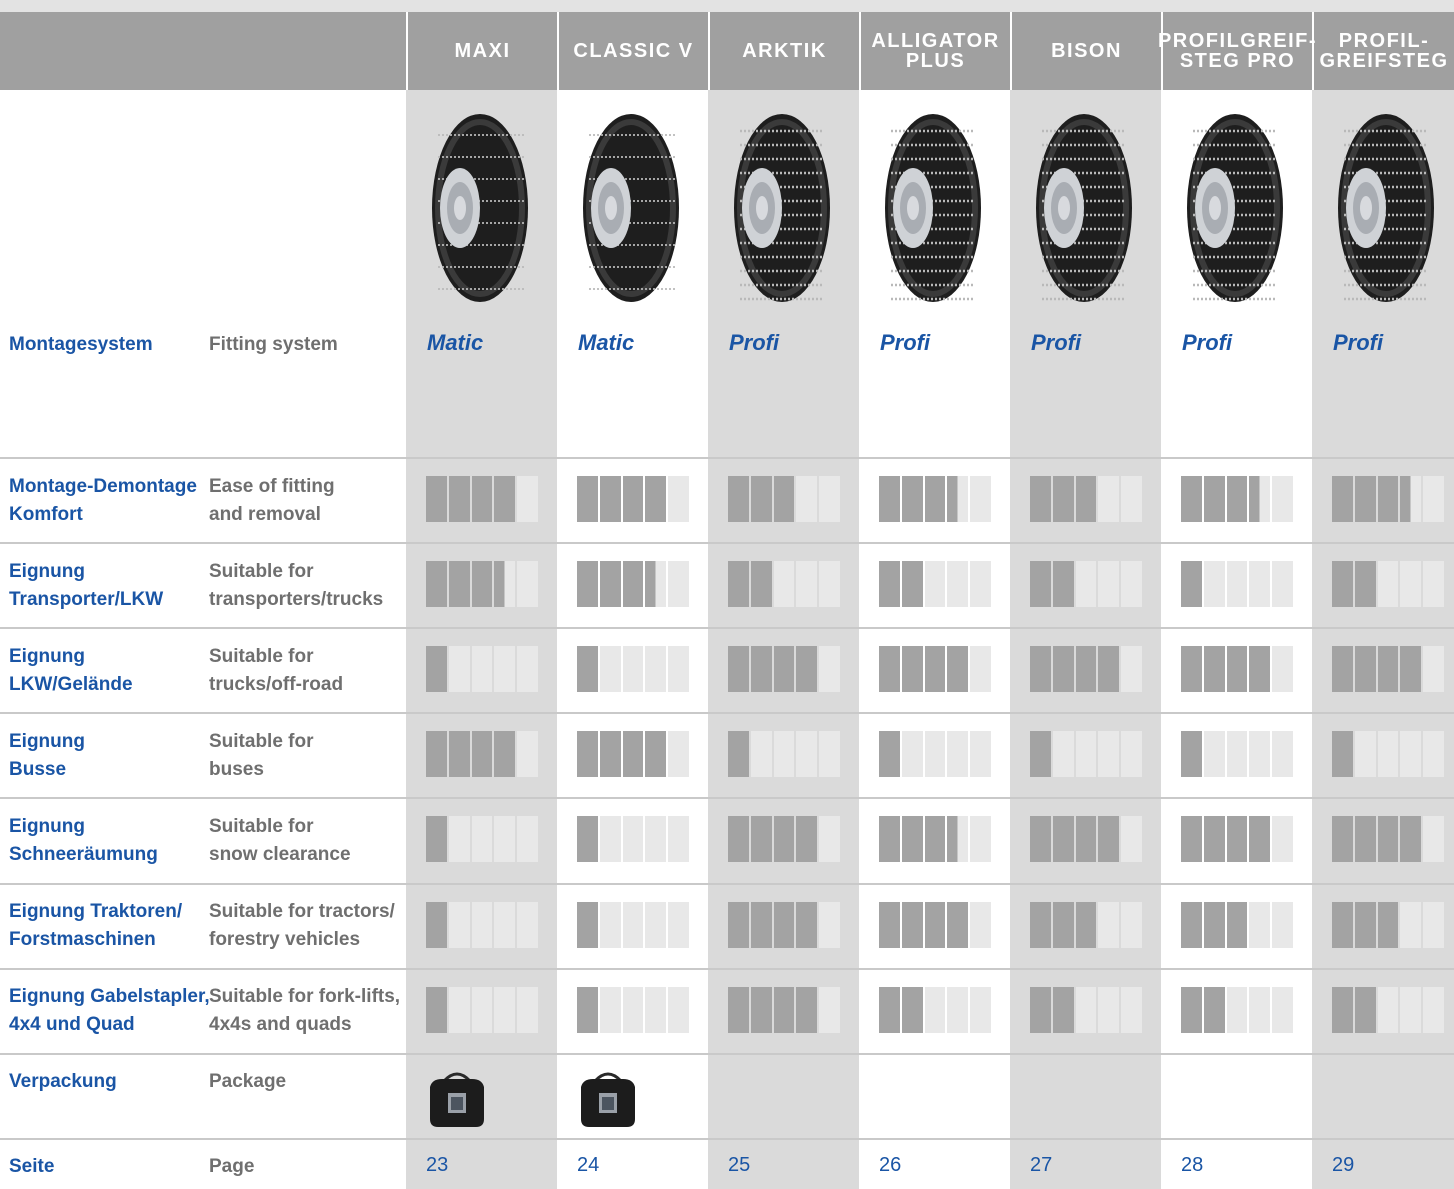  What do you see at coordinates (606, 342) in the screenshot?
I see `fitting-system-value: Matic` at bounding box center [606, 342].